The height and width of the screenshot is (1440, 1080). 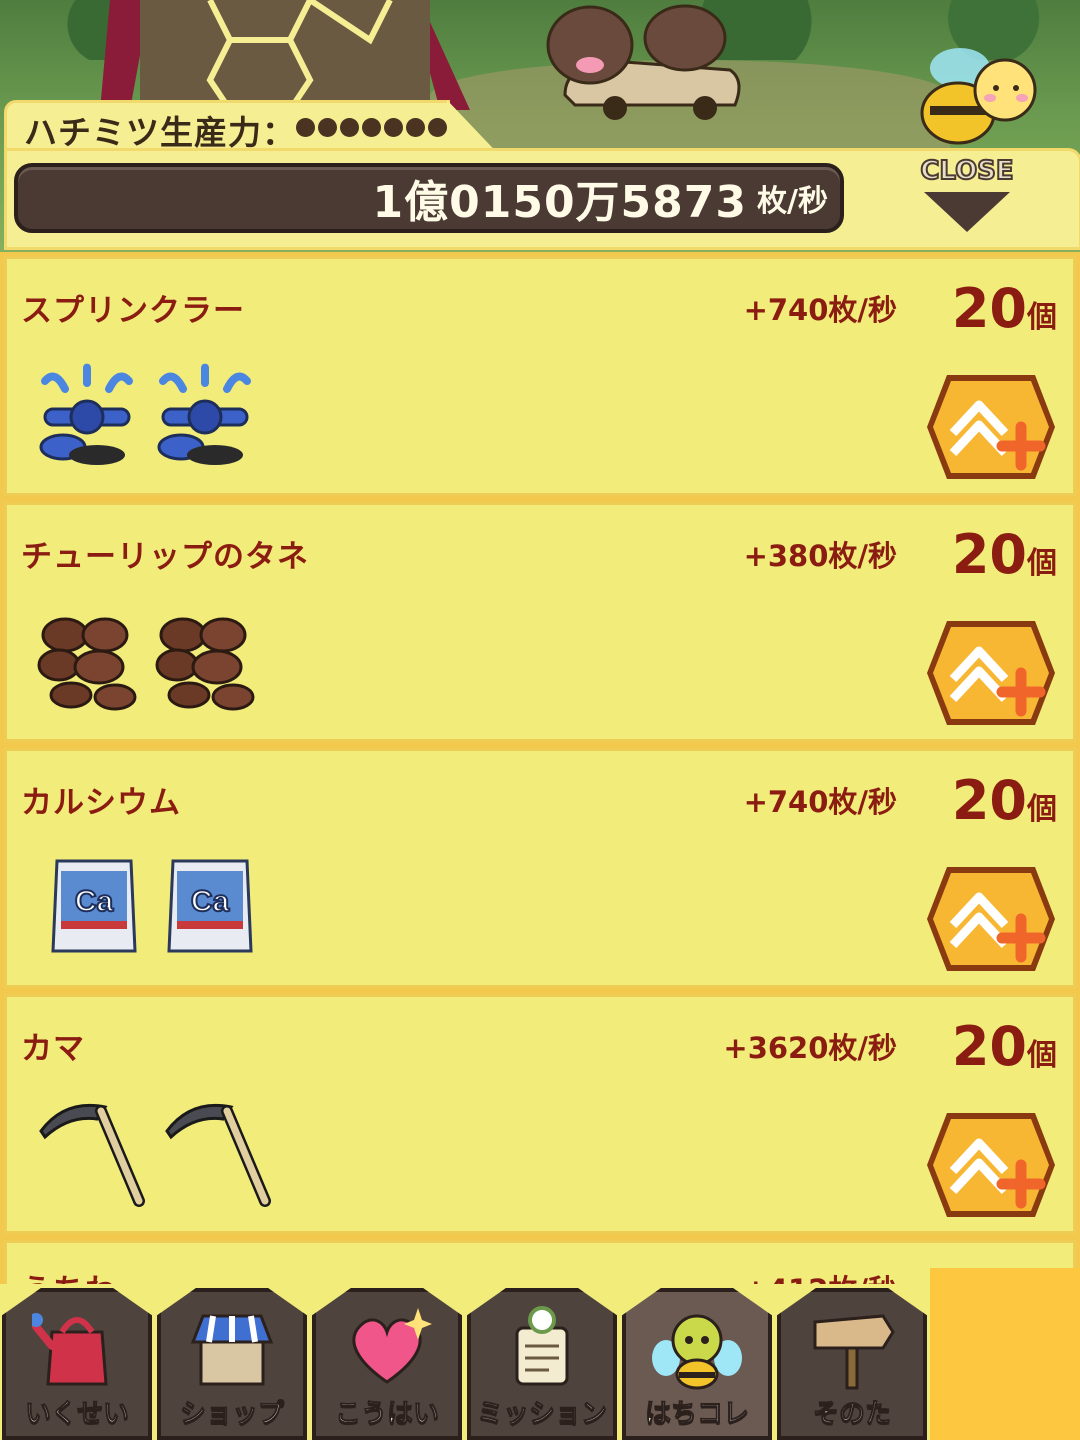 I want to click on production-dots, so click(x=371, y=127).